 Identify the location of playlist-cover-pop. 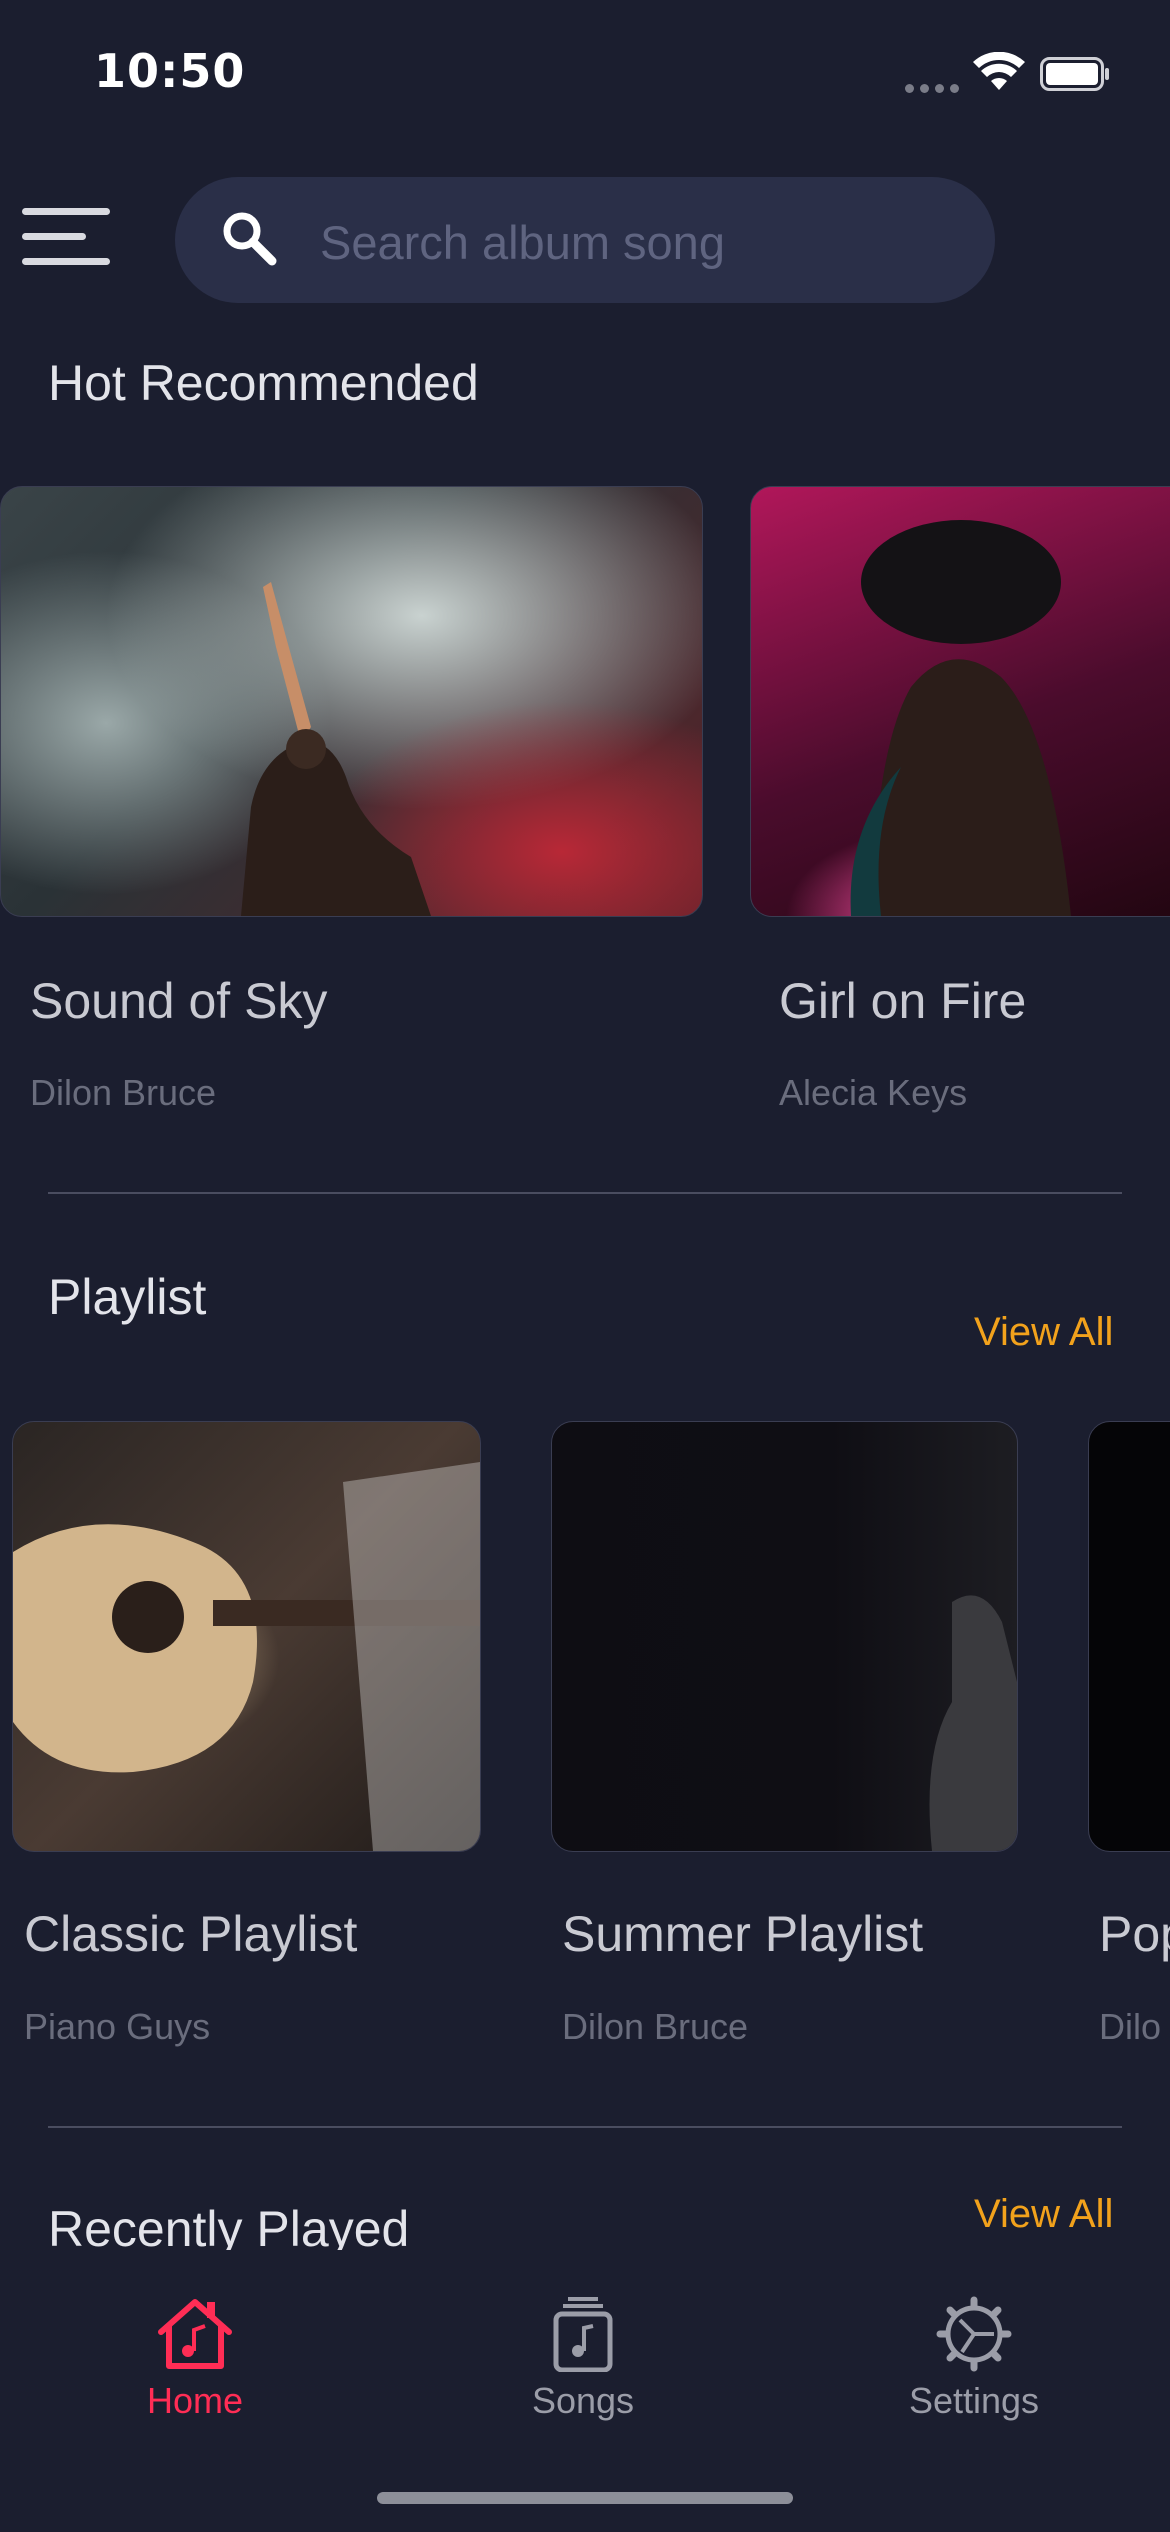
(1129, 1636).